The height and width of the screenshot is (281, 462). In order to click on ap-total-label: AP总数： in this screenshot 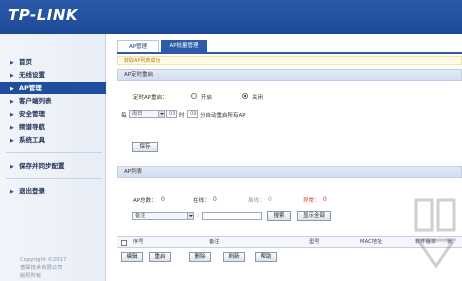, I will do `click(145, 201)`.